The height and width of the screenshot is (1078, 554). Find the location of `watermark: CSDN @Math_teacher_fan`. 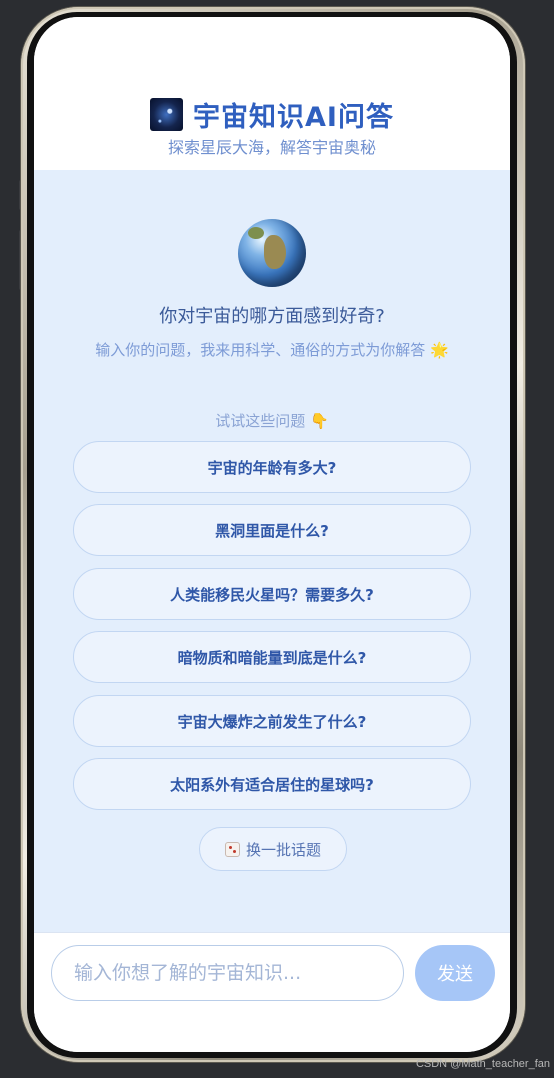

watermark: CSDN @Math_teacher_fan is located at coordinates (482, 1064).